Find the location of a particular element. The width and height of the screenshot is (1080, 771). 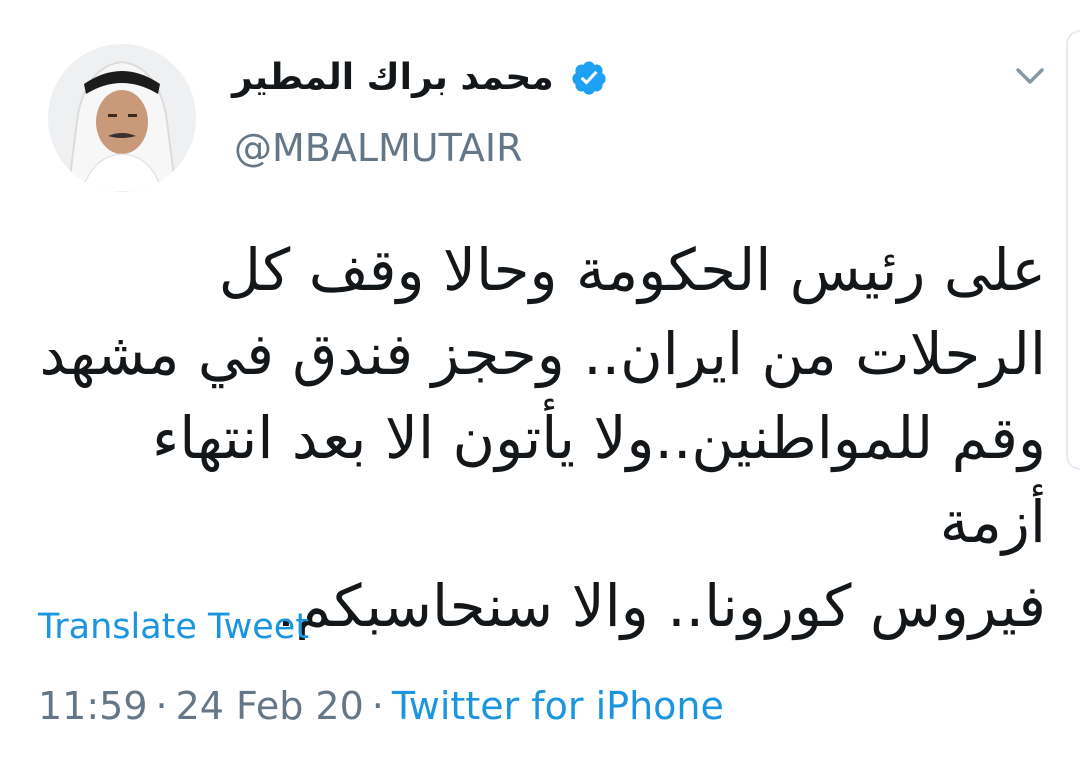

tweet-date: 24 Feb 20 is located at coordinates (269, 706).